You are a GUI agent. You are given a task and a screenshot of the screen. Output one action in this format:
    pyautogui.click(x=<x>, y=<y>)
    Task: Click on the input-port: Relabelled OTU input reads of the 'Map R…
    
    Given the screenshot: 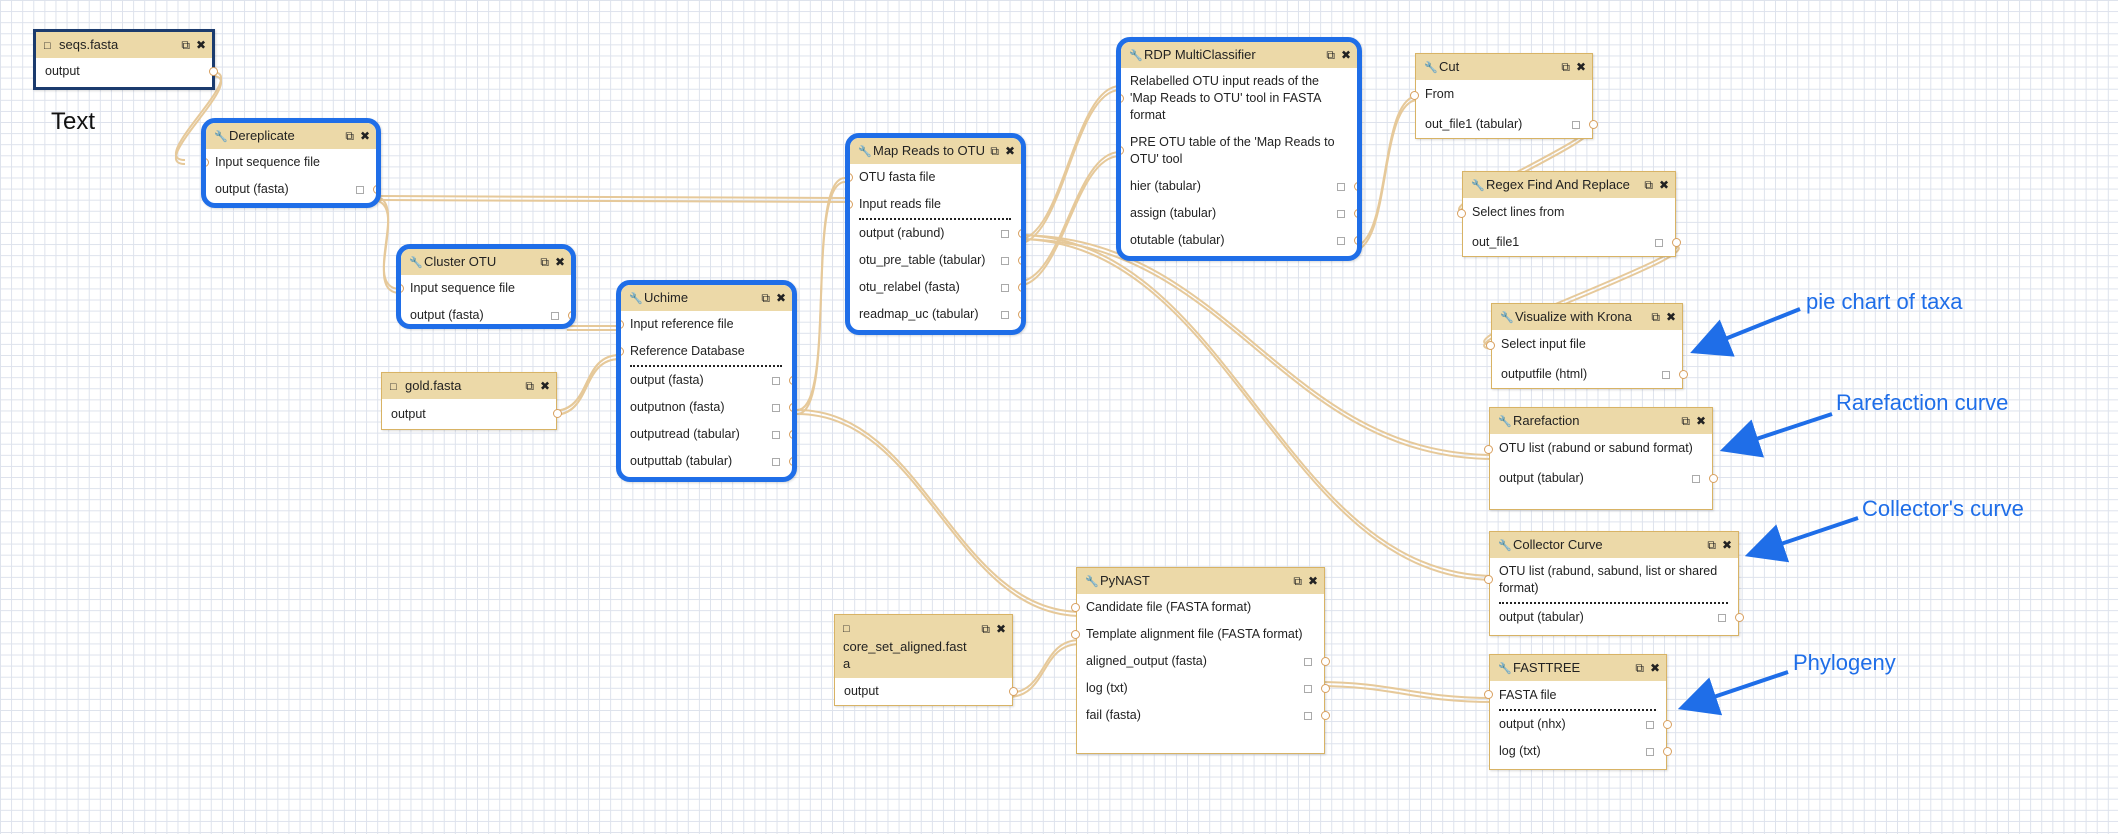 What is the action you would take?
    pyautogui.click(x=1239, y=98)
    